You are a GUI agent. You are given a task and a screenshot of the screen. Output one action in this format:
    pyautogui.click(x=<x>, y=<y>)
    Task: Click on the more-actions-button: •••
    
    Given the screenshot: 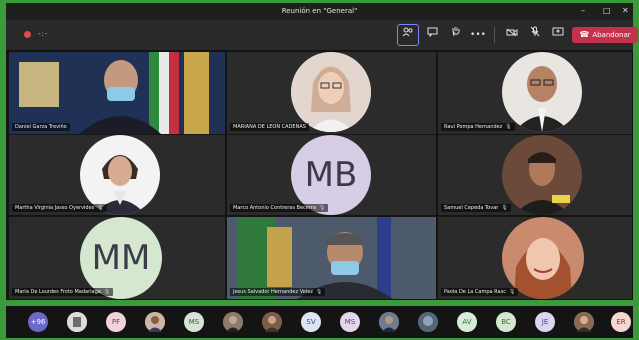 What is the action you would take?
    pyautogui.click(x=478, y=35)
    